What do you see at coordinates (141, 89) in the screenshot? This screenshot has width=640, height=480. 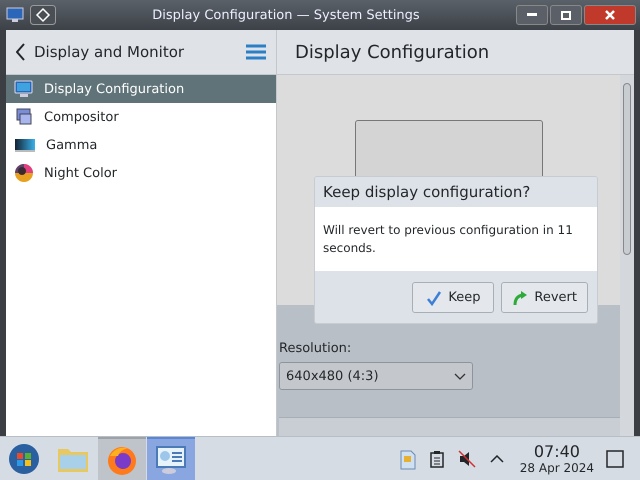 I see `sidebar-item: Display Configuration` at bounding box center [141, 89].